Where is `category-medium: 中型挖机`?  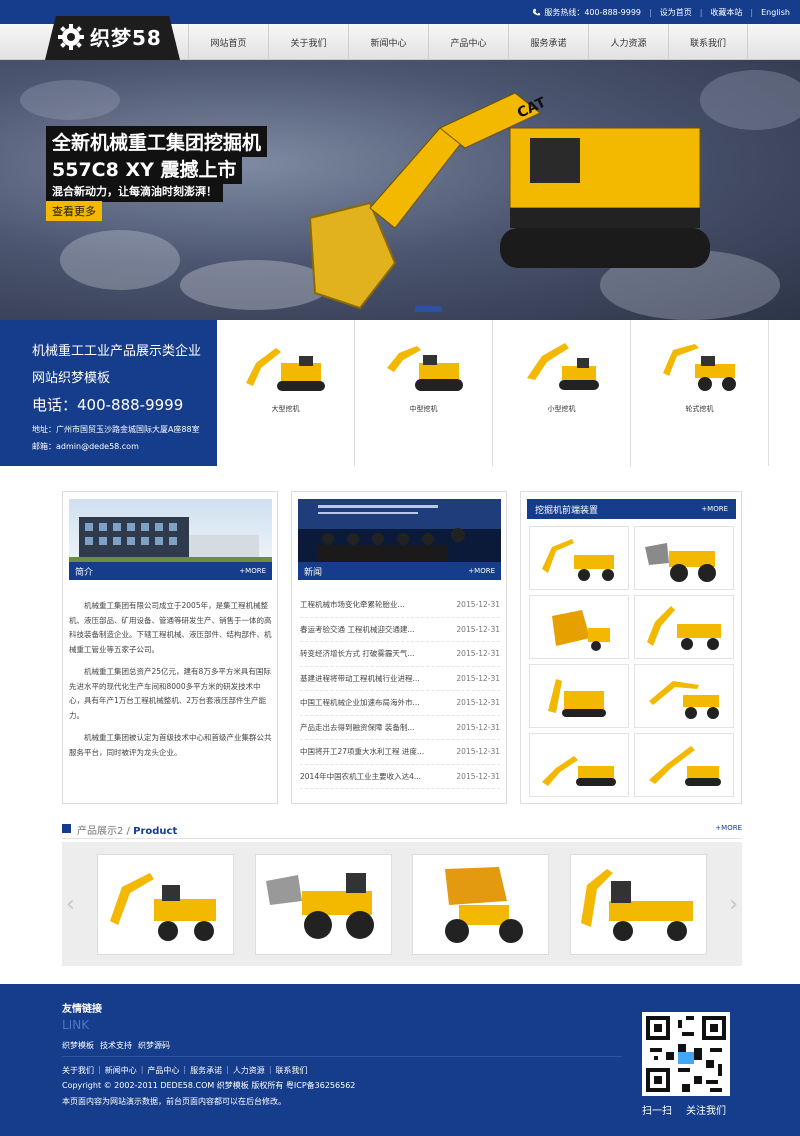 category-medium: 中型挖机 is located at coordinates (424, 393).